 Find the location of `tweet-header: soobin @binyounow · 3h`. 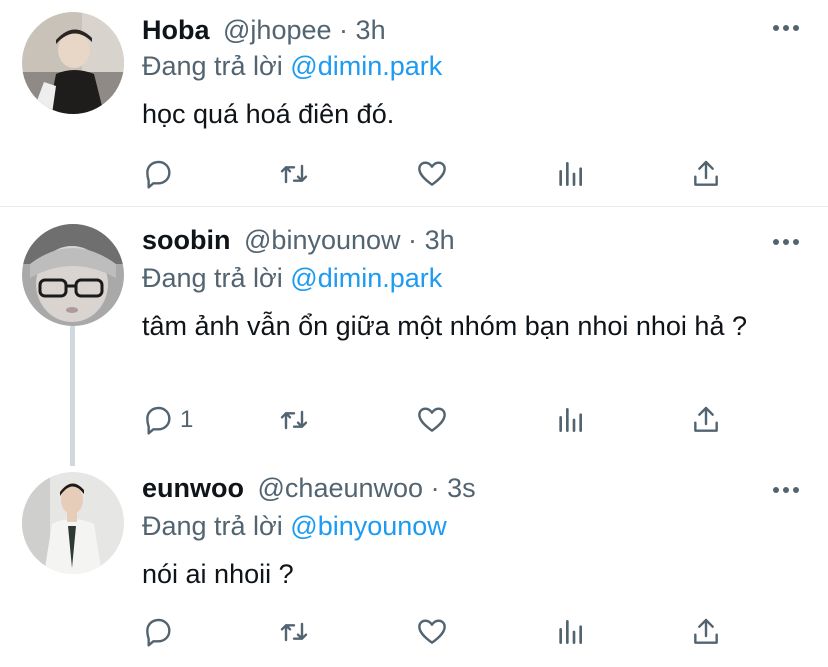

tweet-header: soobin @binyounow · 3h is located at coordinates (298, 240).